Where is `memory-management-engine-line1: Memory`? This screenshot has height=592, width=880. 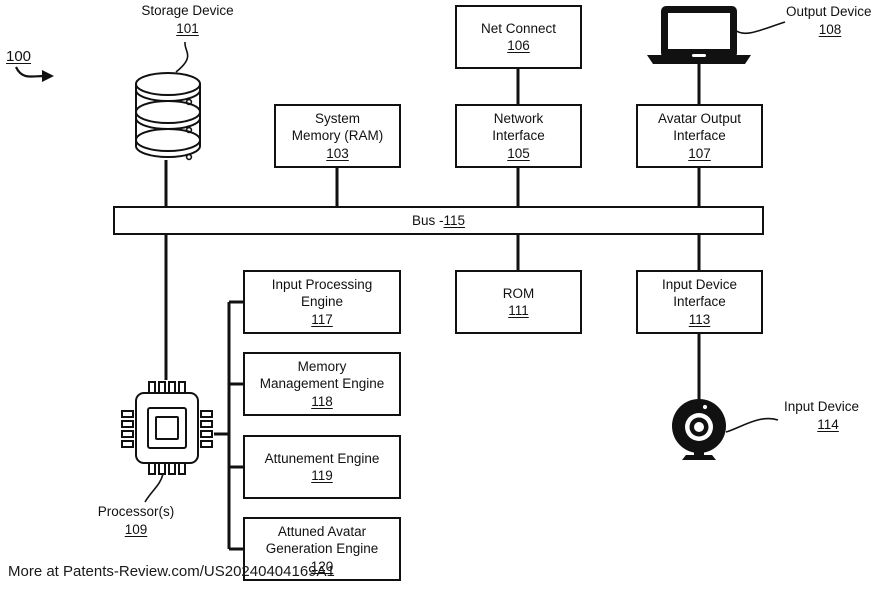 memory-management-engine-line1: Memory is located at coordinates (322, 367).